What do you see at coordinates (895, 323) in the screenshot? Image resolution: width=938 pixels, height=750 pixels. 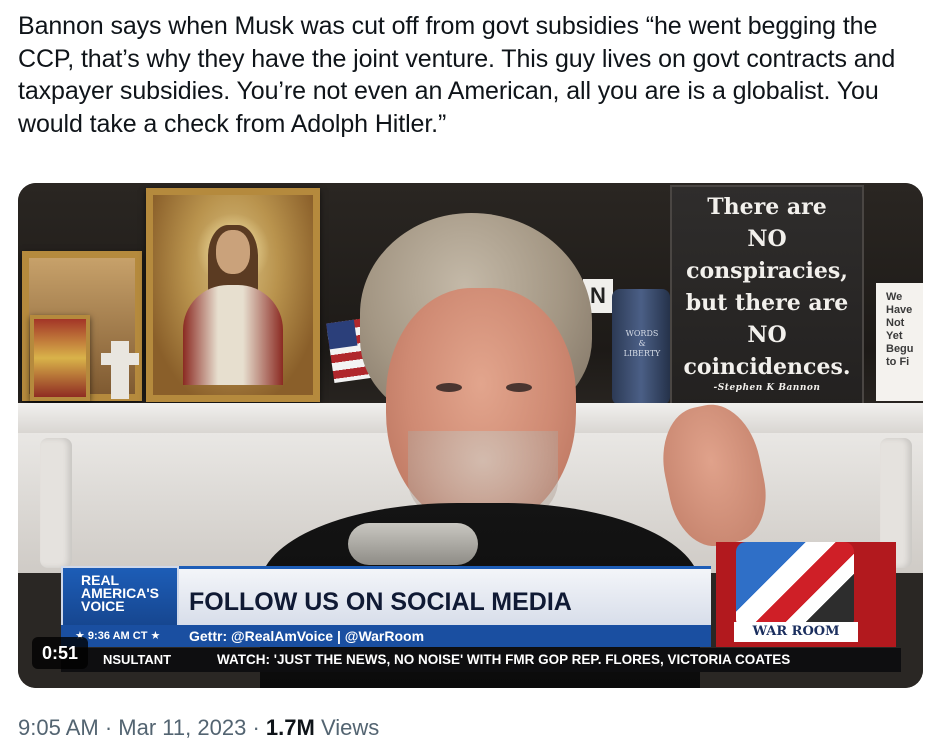 I see `small-sign-line: Not` at bounding box center [895, 323].